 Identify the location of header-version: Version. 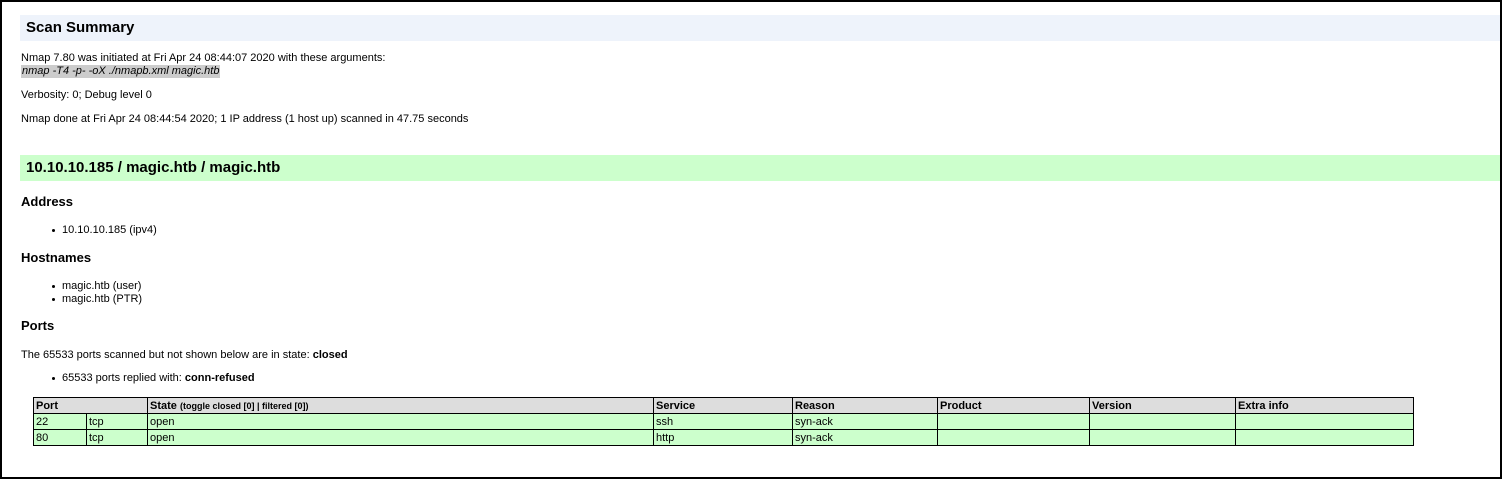
(1162, 405).